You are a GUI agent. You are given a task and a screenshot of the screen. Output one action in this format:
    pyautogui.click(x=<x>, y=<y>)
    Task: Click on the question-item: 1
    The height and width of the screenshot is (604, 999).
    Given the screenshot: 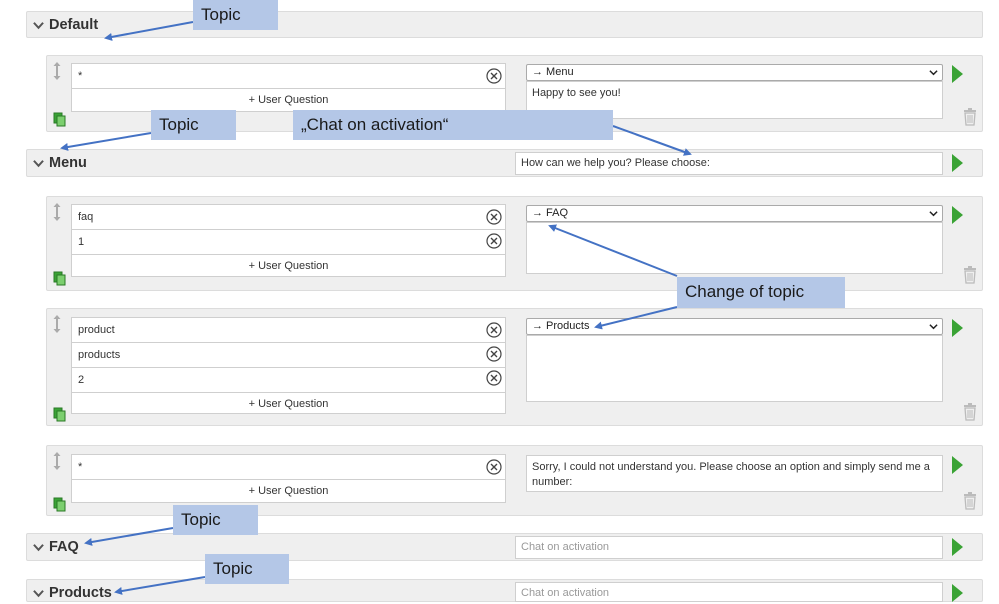 What is the action you would take?
    pyautogui.click(x=288, y=242)
    